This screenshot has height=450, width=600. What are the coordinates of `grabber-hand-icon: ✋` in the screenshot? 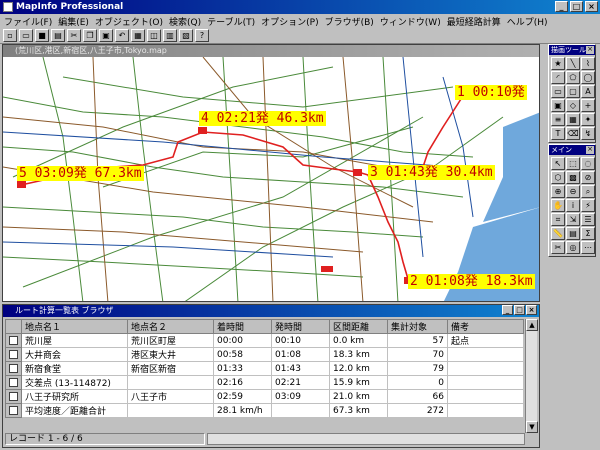 It's located at (558, 205).